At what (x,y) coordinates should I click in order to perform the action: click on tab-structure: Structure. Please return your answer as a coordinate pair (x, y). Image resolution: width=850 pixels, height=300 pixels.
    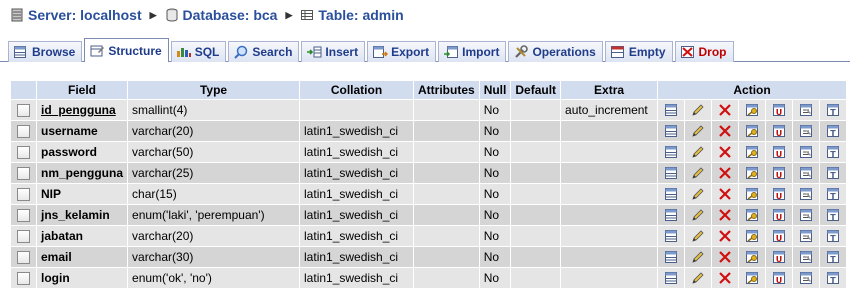
    Looking at the image, I should click on (126, 50).